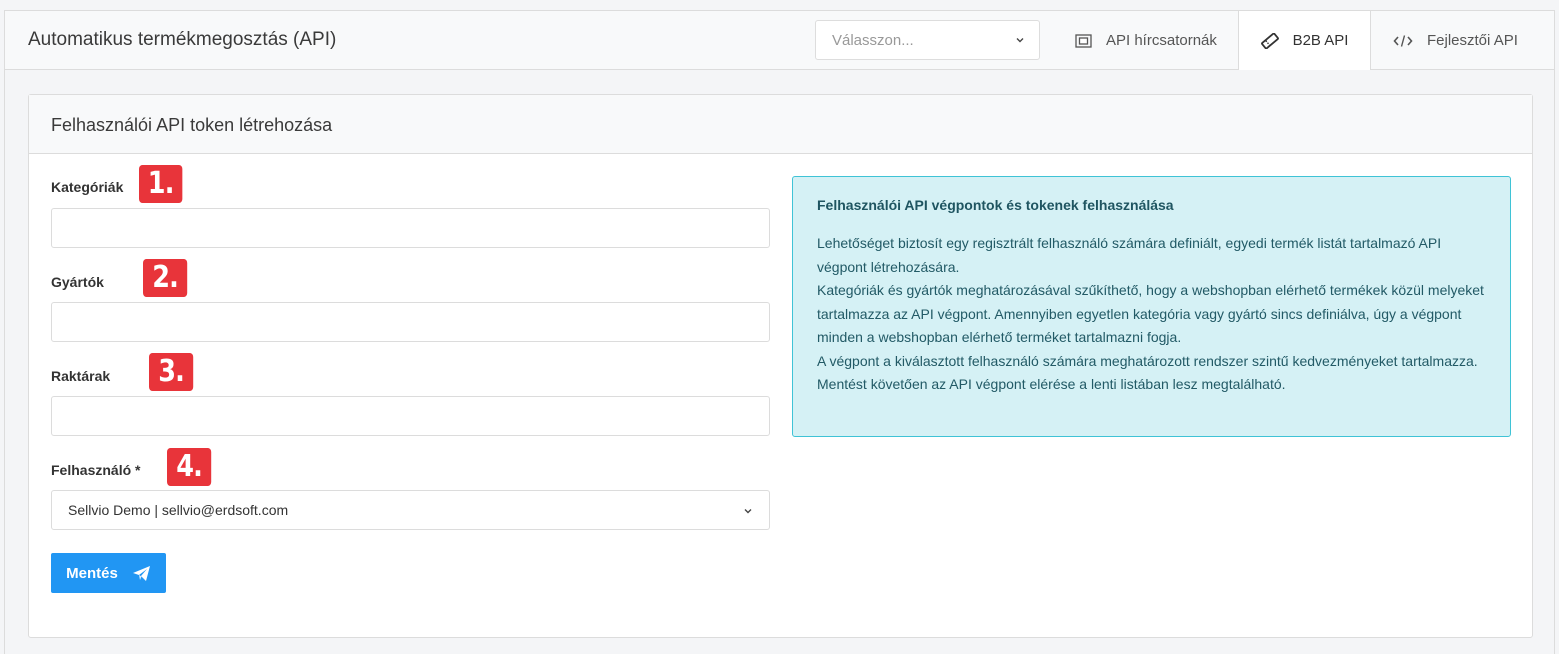 The image size is (1559, 654). I want to click on categories-label: Kategóriák, so click(87, 187).